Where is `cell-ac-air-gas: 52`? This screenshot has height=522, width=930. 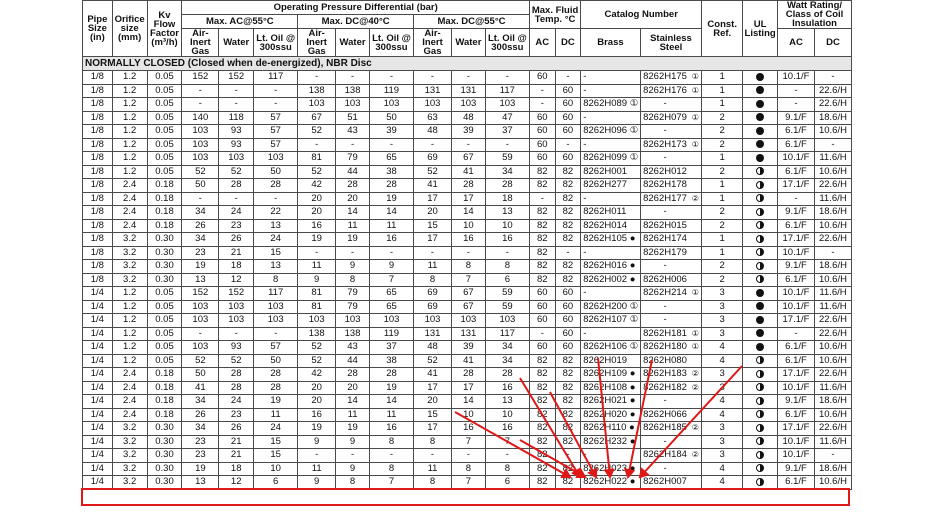
cell-ac-air-gas: 52 is located at coordinates (200, 360).